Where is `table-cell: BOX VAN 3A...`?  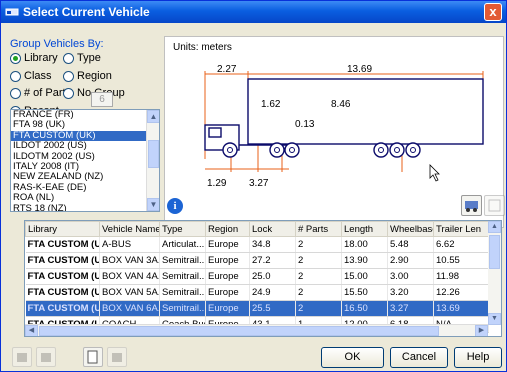
table-cell: BOX VAN 3A... is located at coordinates (129, 260).